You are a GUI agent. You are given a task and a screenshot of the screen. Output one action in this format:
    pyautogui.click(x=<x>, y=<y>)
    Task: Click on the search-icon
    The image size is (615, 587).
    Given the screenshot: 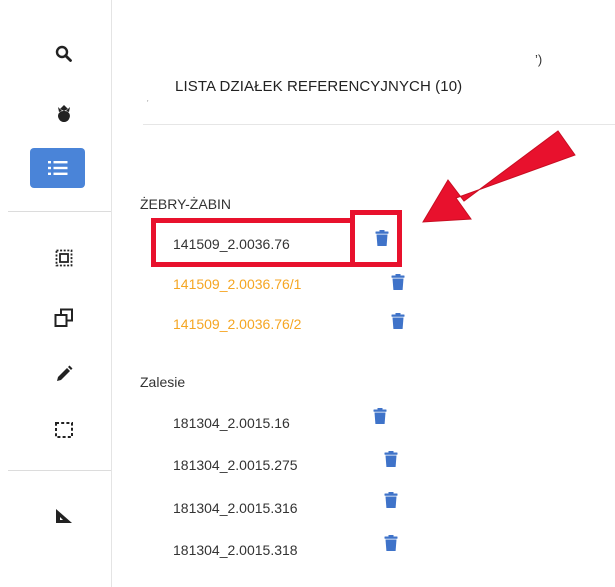 What is the action you would take?
    pyautogui.click(x=63, y=53)
    